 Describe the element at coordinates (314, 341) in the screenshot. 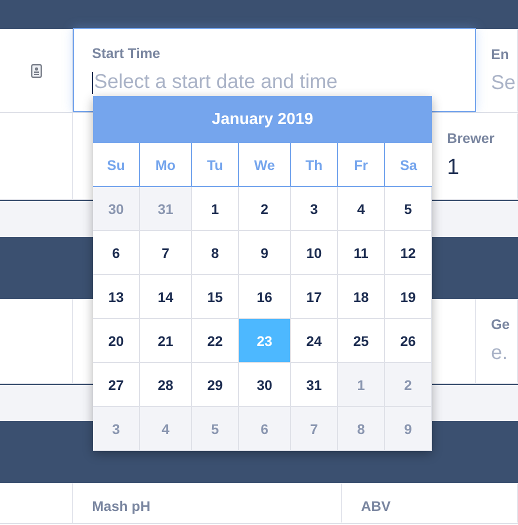

I see `calendar-day: 24` at that location.